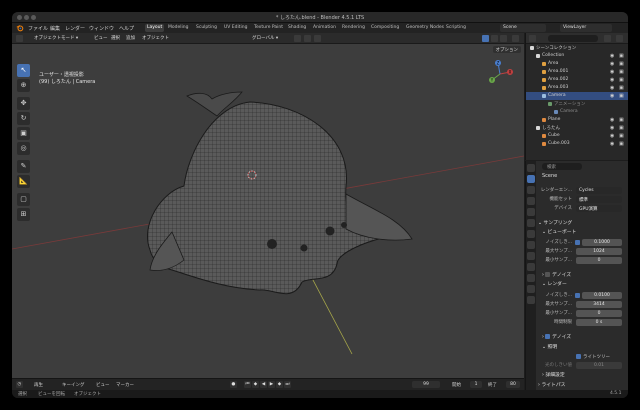 The width and height of the screenshot is (640, 410). I want to click on pivot-icon, so click(297, 38).